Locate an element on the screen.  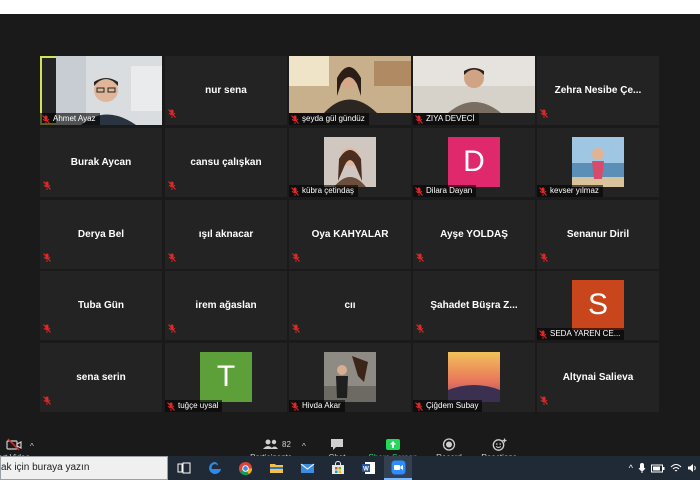
task-view-button is located at coordinates (184, 468).